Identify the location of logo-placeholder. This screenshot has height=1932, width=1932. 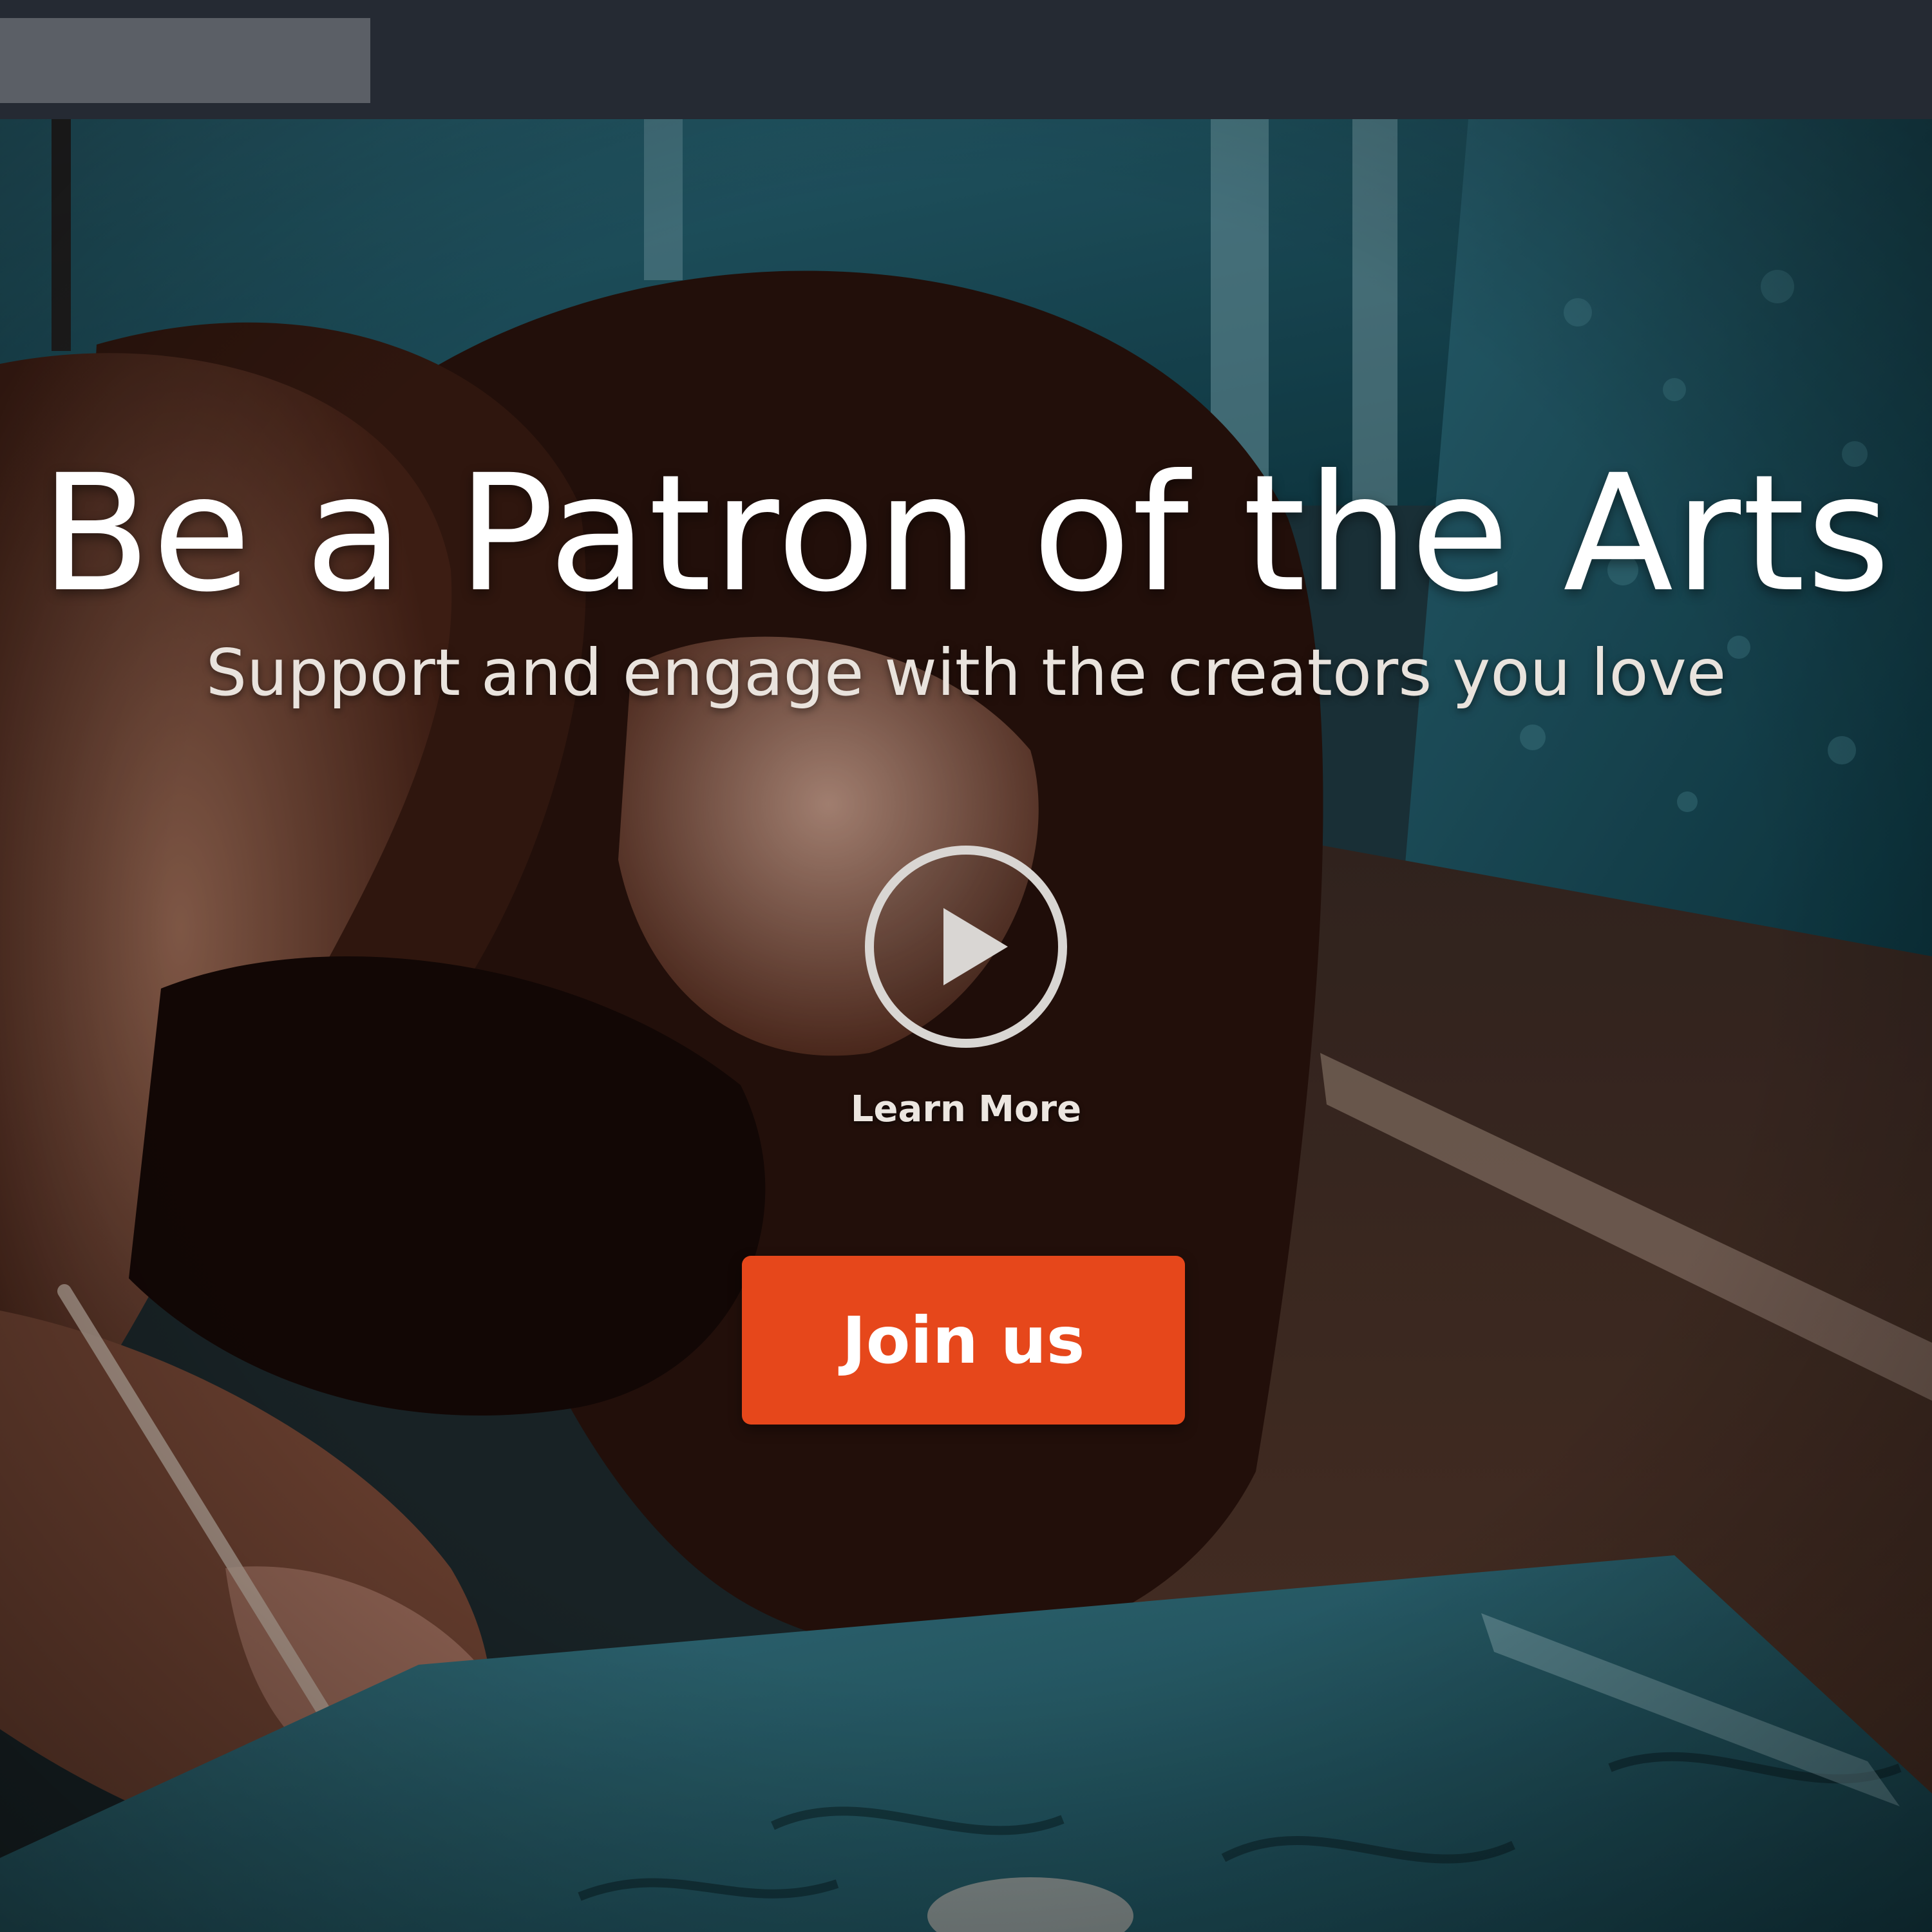
(185, 60).